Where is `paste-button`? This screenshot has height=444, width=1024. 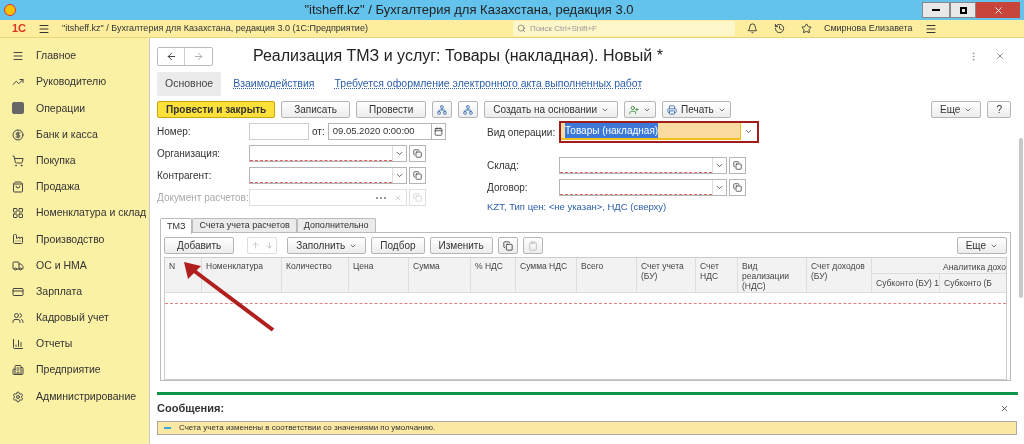 paste-button is located at coordinates (532, 246).